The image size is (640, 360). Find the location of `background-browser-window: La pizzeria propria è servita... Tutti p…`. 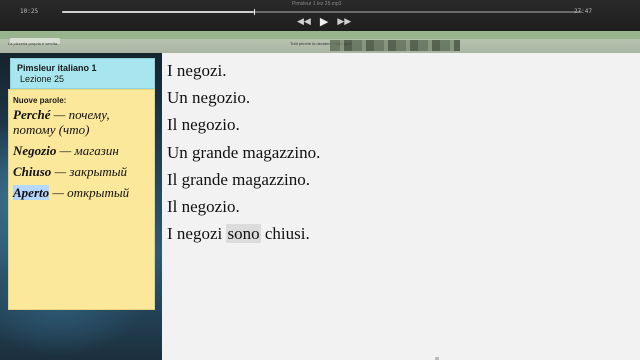

background-browser-window: La pizzeria propria è servita... Tutti p… is located at coordinates (320, 42).